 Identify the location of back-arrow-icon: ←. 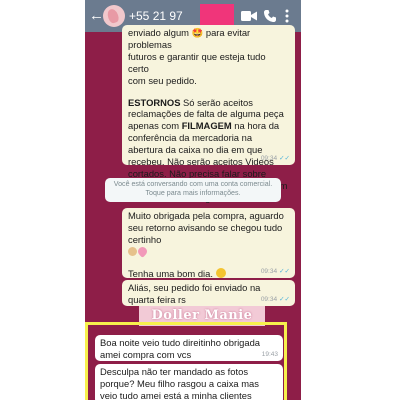
(96, 16).